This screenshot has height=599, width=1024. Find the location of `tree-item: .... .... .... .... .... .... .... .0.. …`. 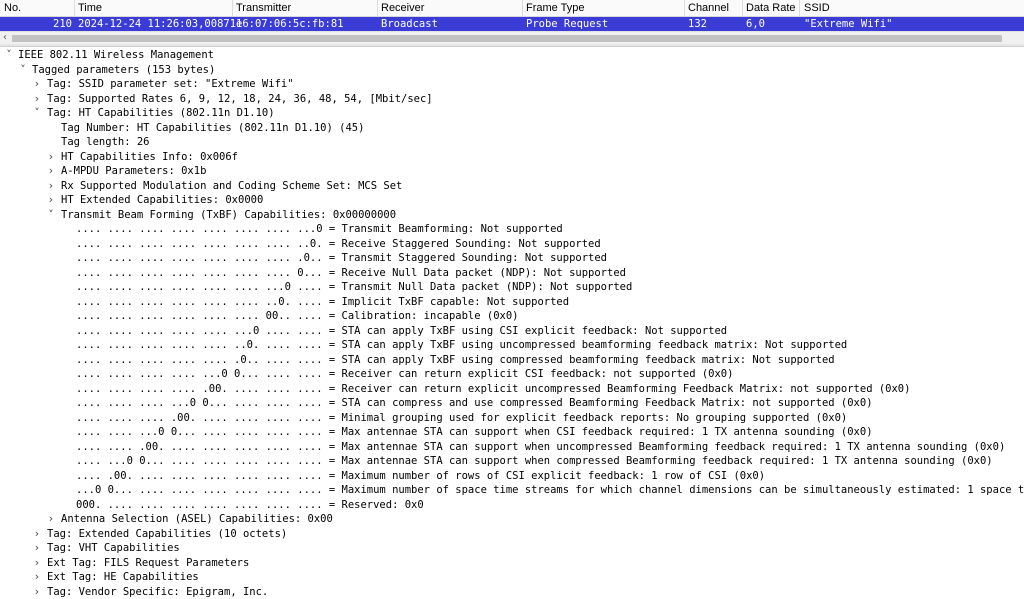

tree-item: .... .... .... .... .... .... .... .0.. … is located at coordinates (512, 258).